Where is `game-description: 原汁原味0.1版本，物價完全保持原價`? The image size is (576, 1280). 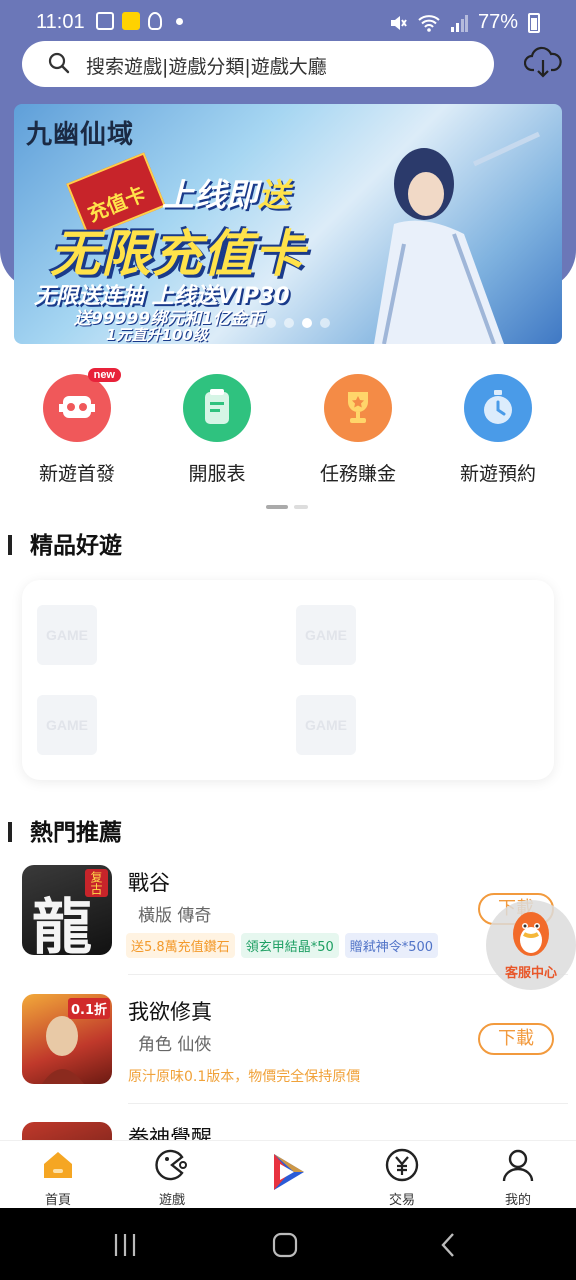 game-description: 原汁原味0.1版本，物價完全保持原價 is located at coordinates (244, 1077).